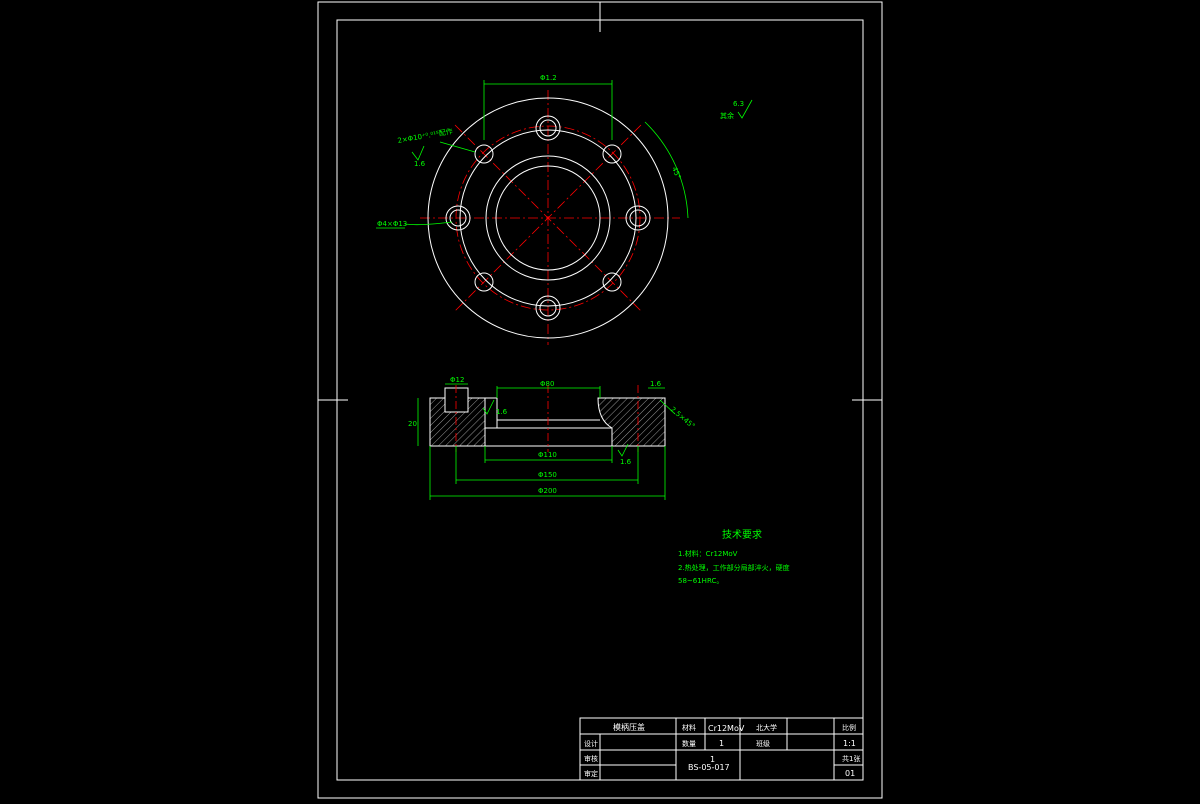  I want to click on roughness-other-label: 其余, so click(727, 115).